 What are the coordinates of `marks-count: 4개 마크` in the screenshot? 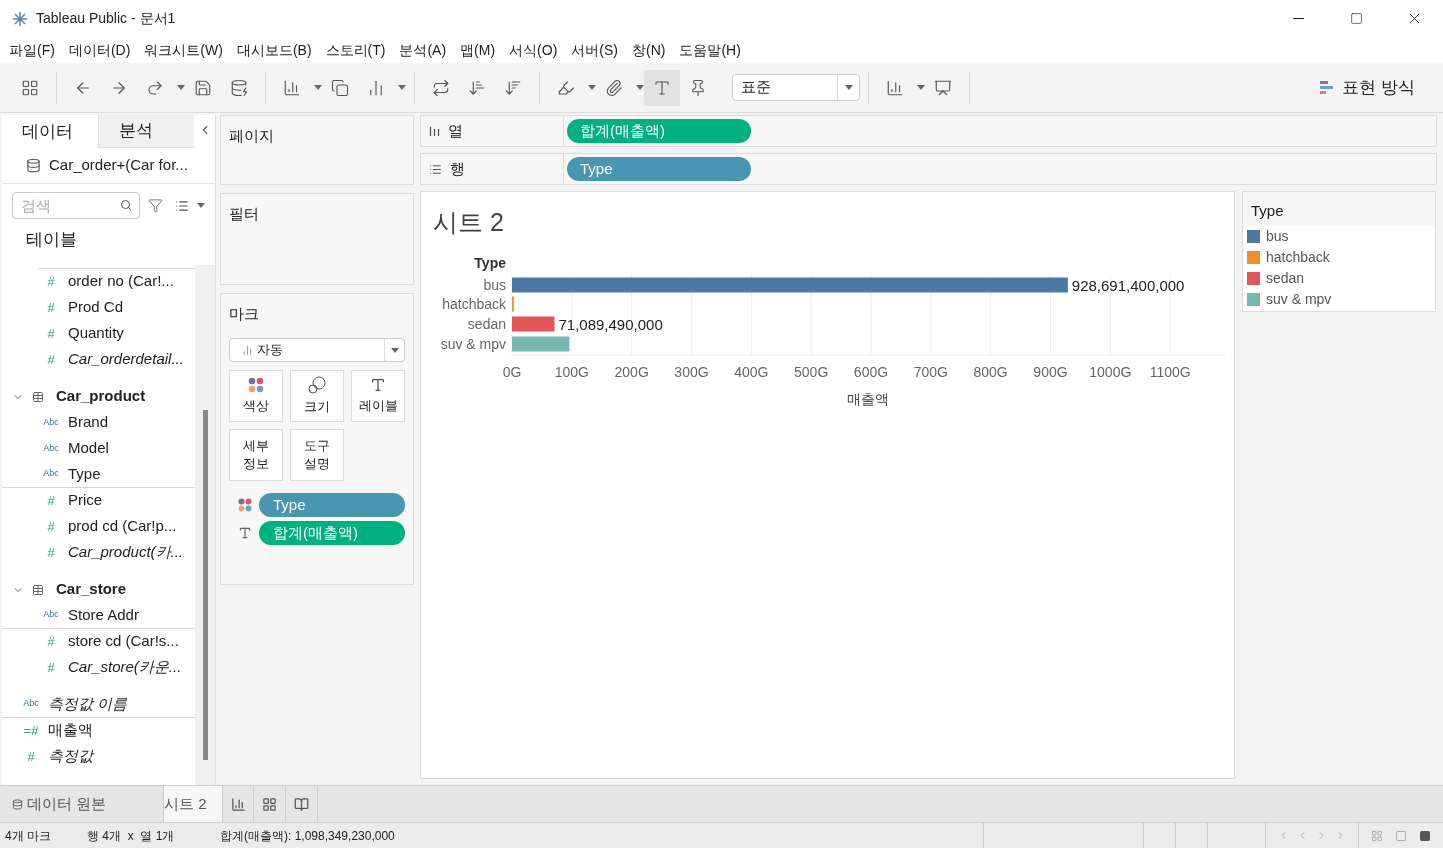 It's located at (28, 836).